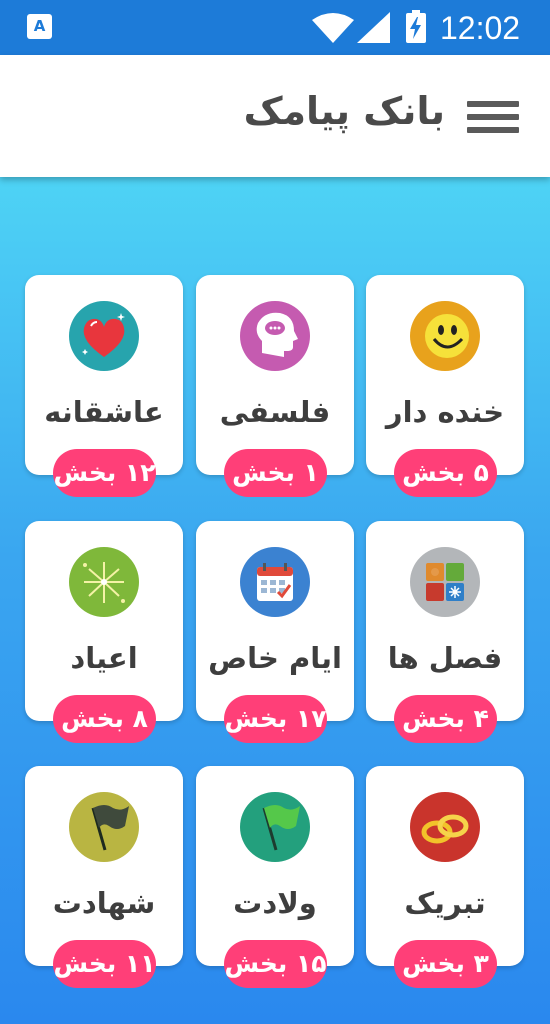  What do you see at coordinates (445, 473) in the screenshot?
I see `count-badge: ۵ بخش` at bounding box center [445, 473].